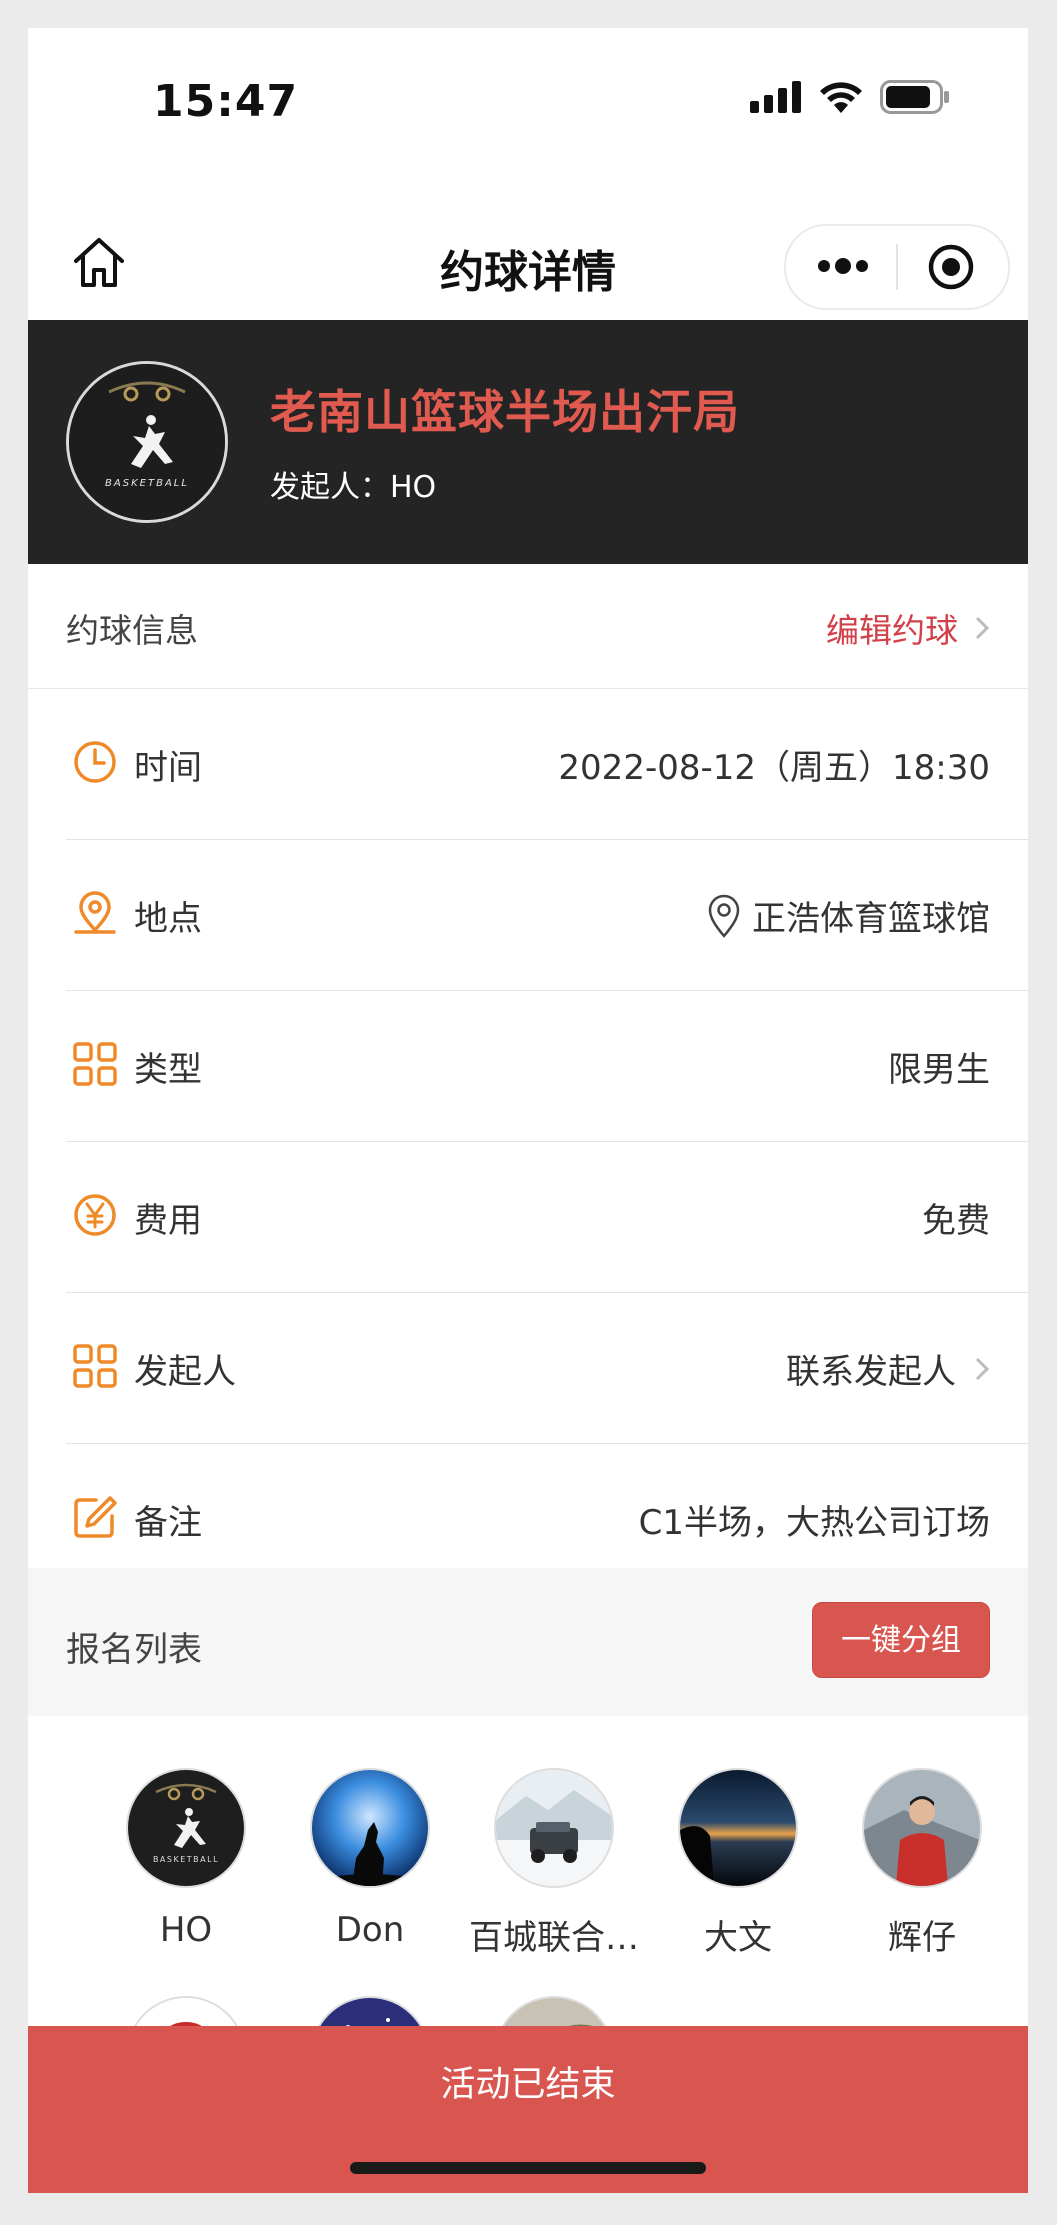  What do you see at coordinates (892, 630) in the screenshot?
I see `edit-event-label: 编辑约球` at bounding box center [892, 630].